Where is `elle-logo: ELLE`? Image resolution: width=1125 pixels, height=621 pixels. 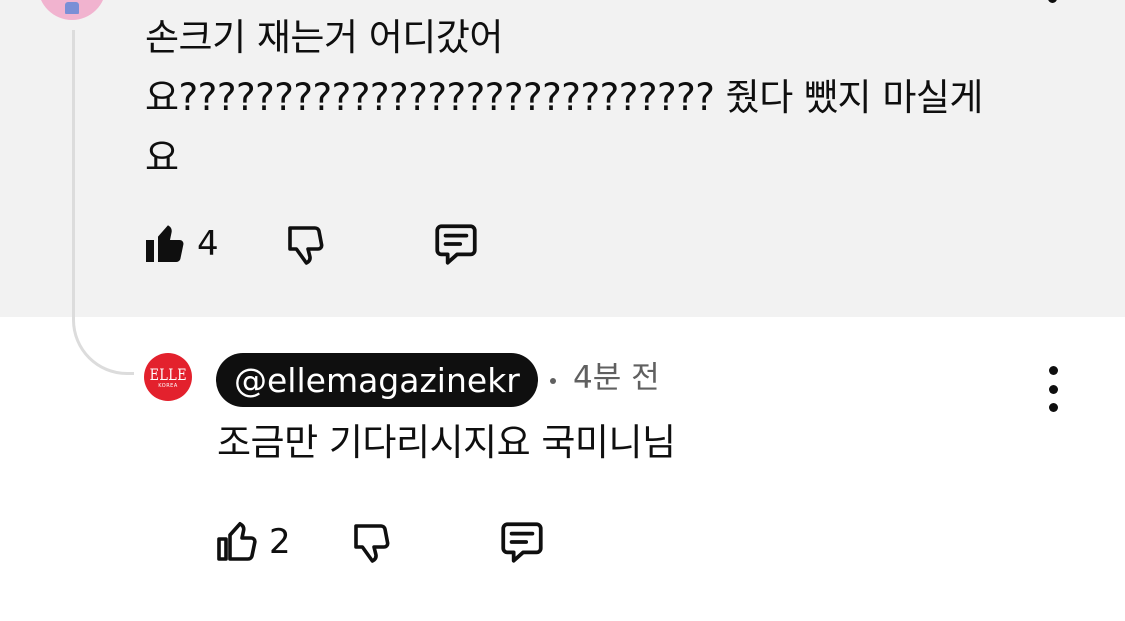
elle-logo: ELLE is located at coordinates (168, 374).